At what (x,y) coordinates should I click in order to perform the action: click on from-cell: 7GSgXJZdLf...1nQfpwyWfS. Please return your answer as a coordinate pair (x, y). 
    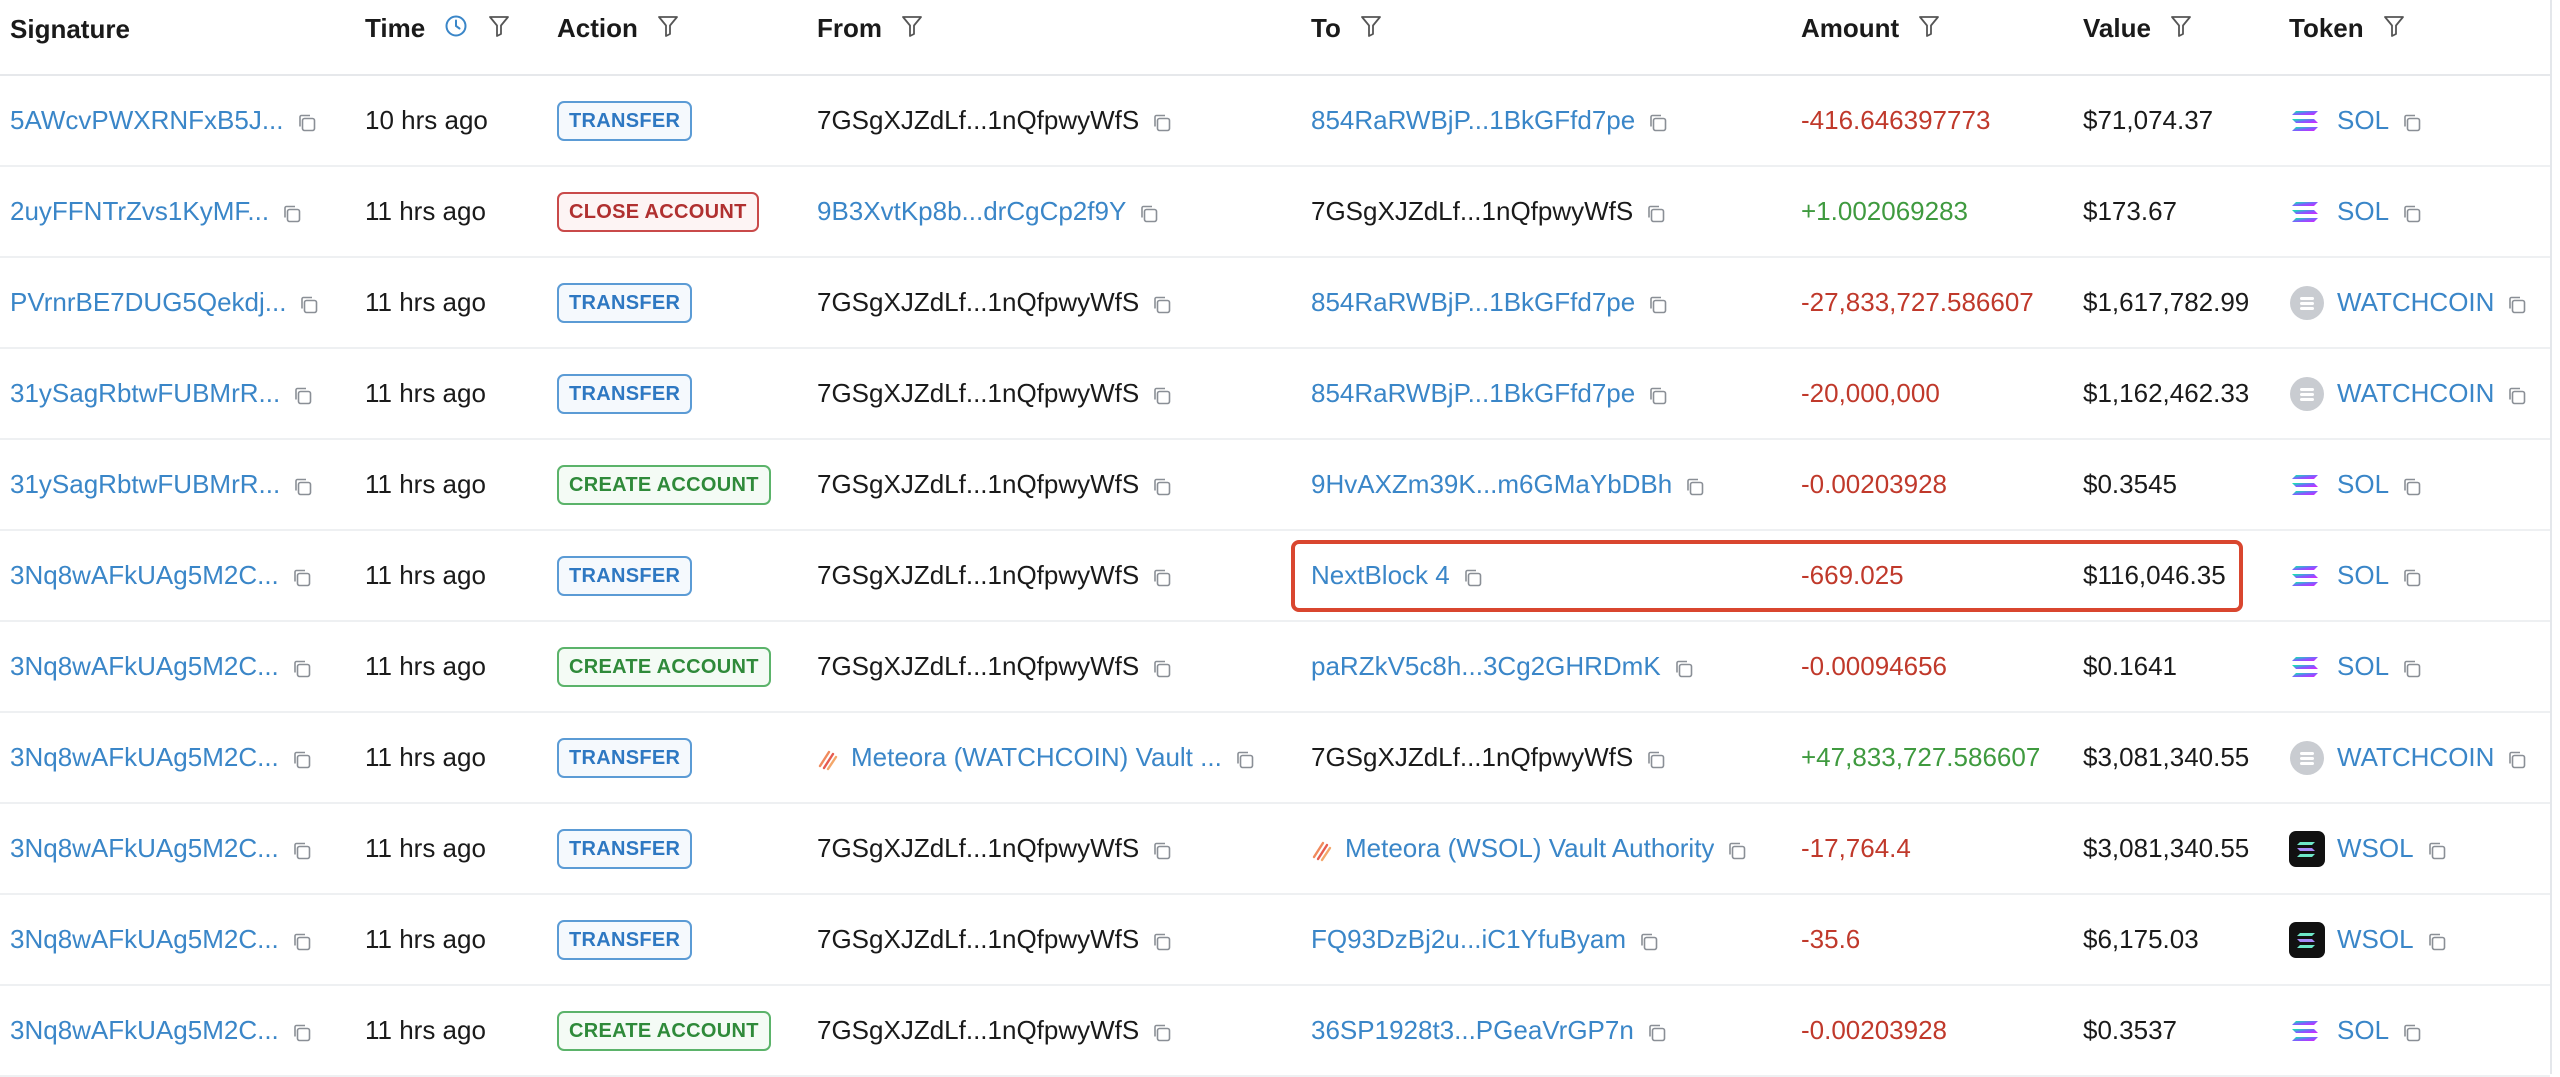
    Looking at the image, I should click on (1054, 667).